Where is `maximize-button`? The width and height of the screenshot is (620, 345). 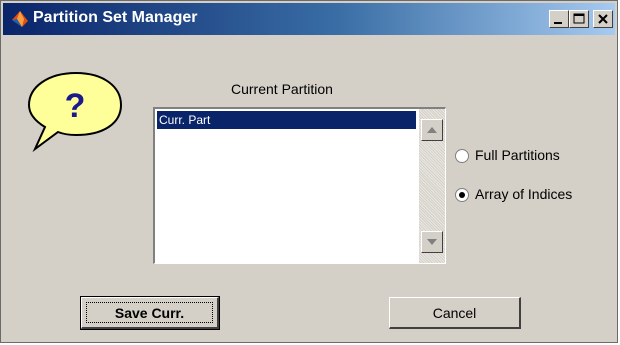 maximize-button is located at coordinates (579, 19).